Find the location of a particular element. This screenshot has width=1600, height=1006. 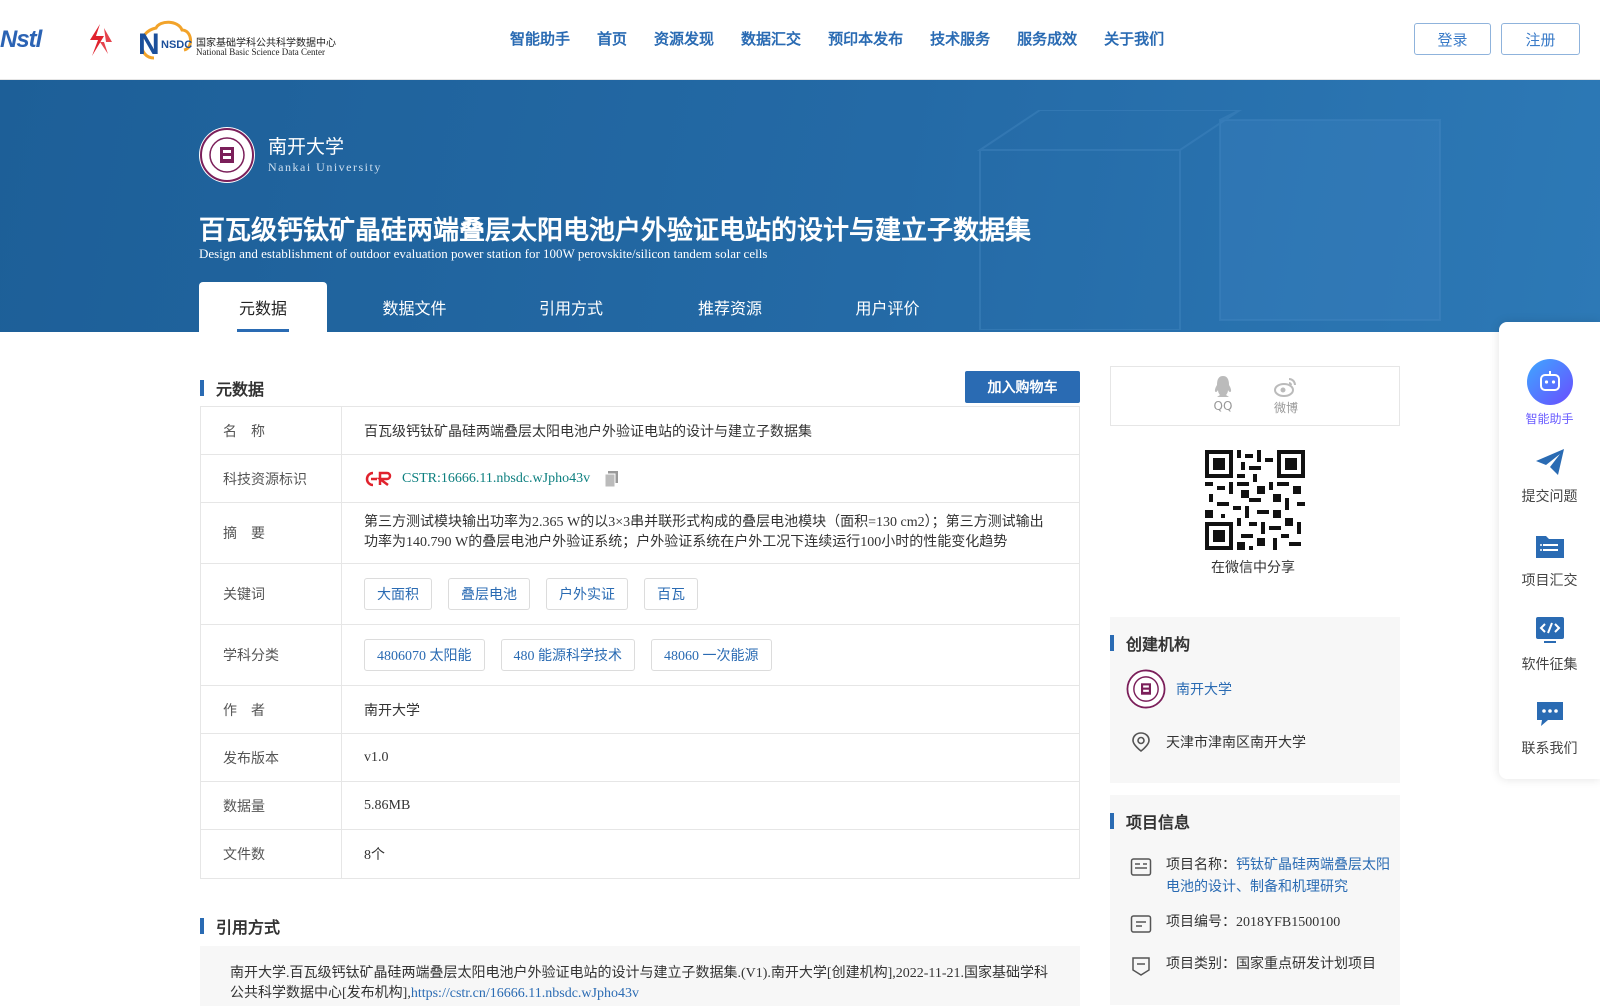

citation-link: https://cstr.cn/16666.11.nbsdc.wJpho43v is located at coordinates (525, 993).